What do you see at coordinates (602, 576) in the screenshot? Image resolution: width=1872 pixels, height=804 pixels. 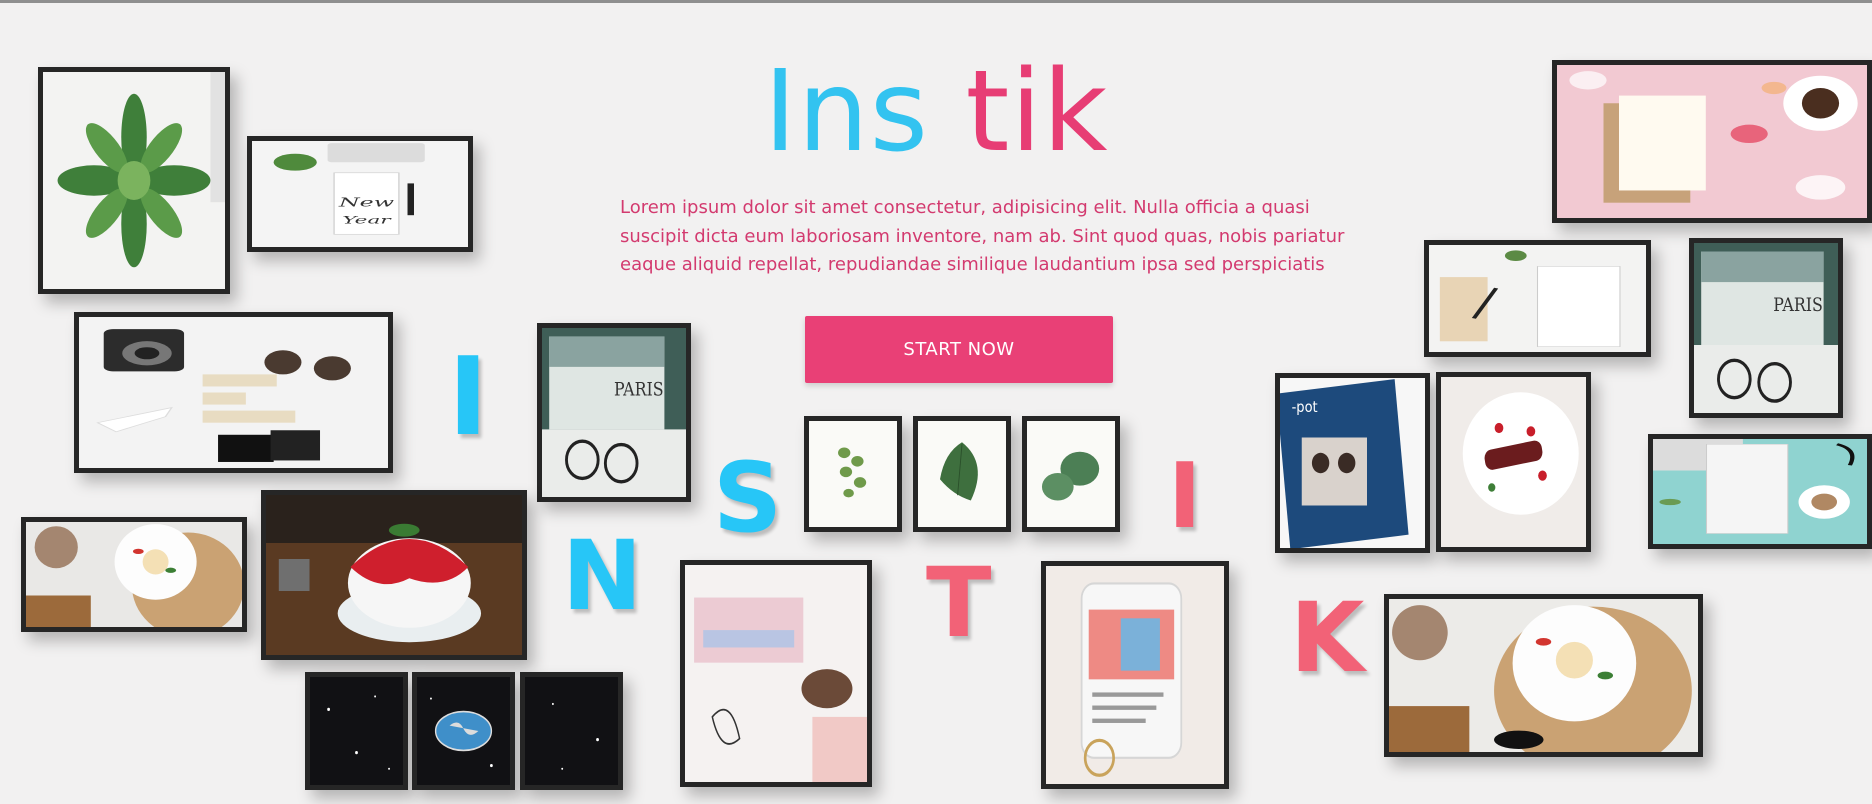 I see `decor-letter-n: N` at bounding box center [602, 576].